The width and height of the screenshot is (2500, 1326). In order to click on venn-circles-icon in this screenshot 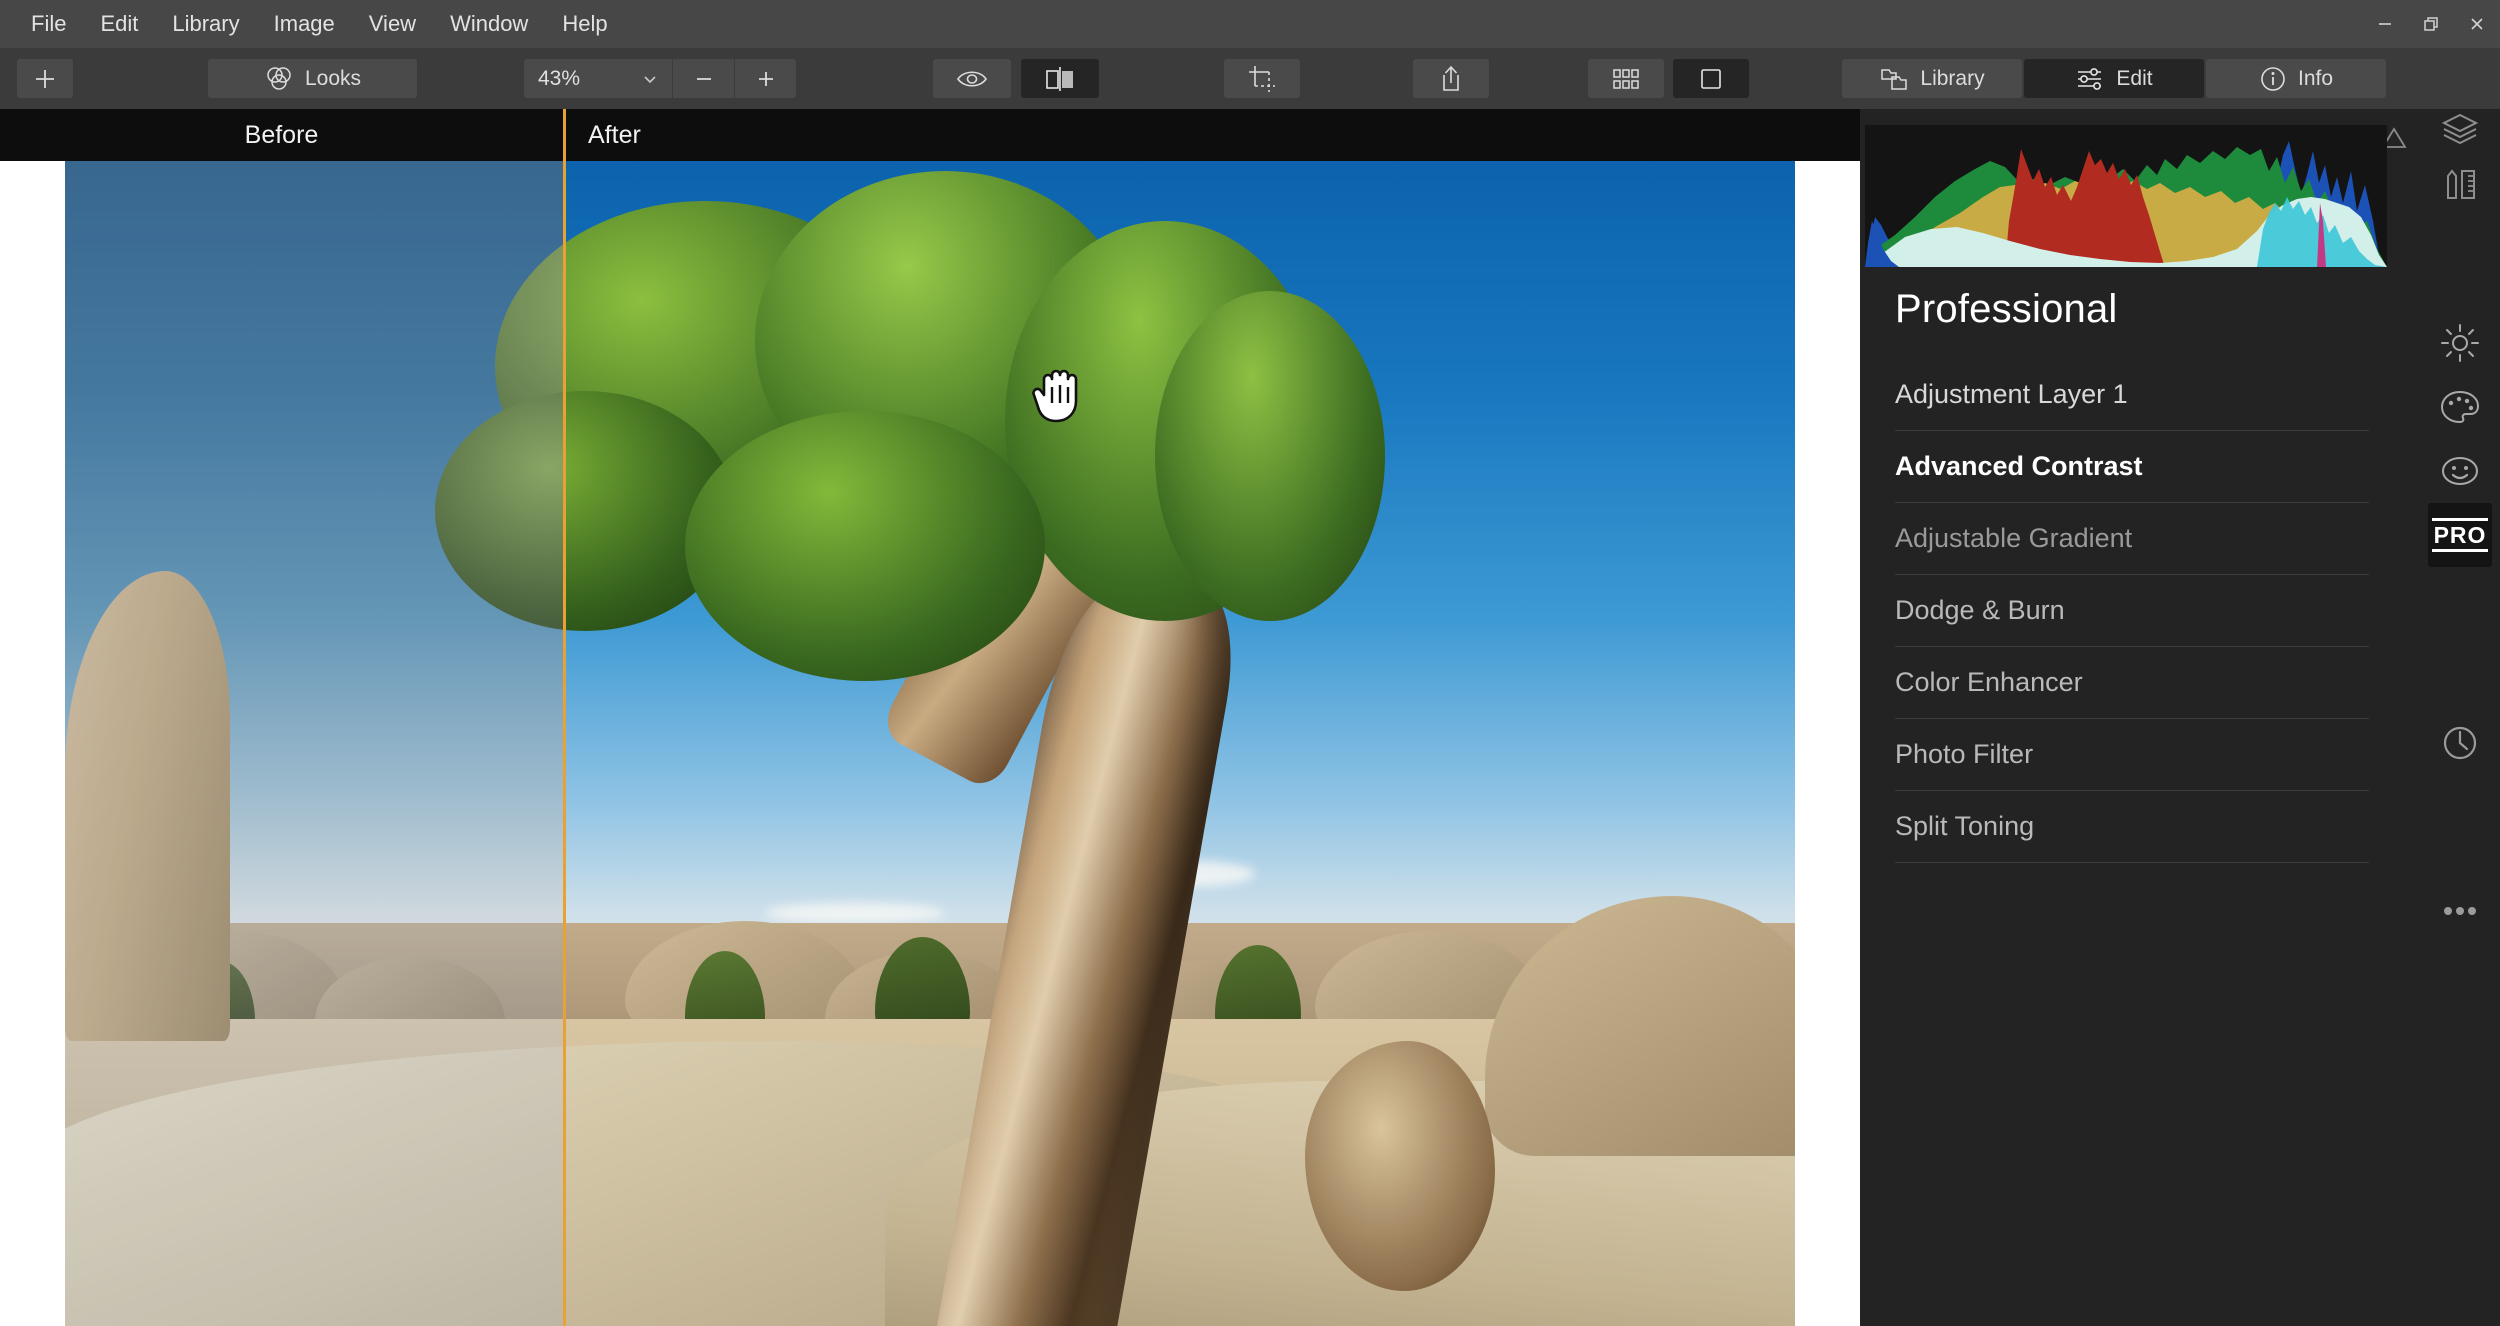, I will do `click(279, 78)`.